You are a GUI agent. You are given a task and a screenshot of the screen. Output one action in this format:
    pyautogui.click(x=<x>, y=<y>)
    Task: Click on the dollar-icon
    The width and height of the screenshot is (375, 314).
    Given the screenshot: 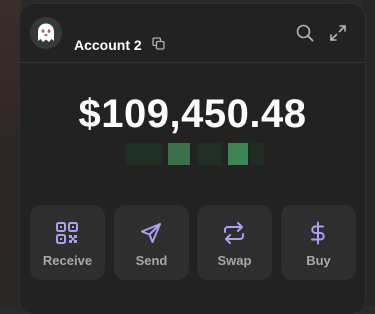 What is the action you would take?
    pyautogui.click(x=318, y=233)
    